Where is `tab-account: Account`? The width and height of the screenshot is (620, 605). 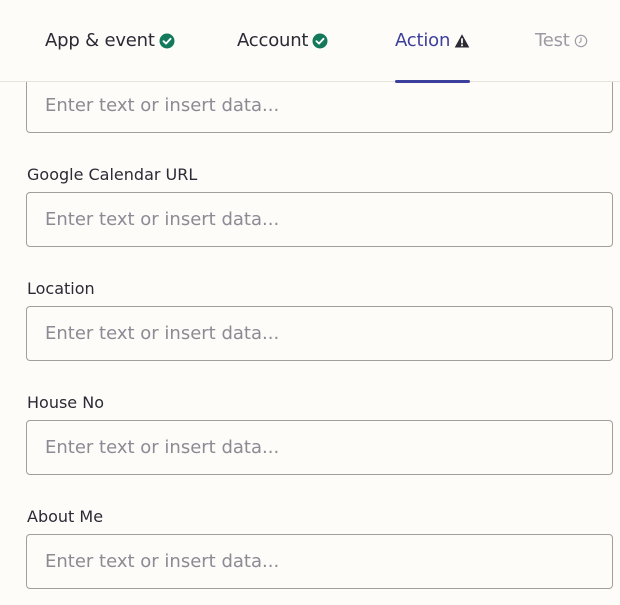
tab-account: Account is located at coordinates (282, 41).